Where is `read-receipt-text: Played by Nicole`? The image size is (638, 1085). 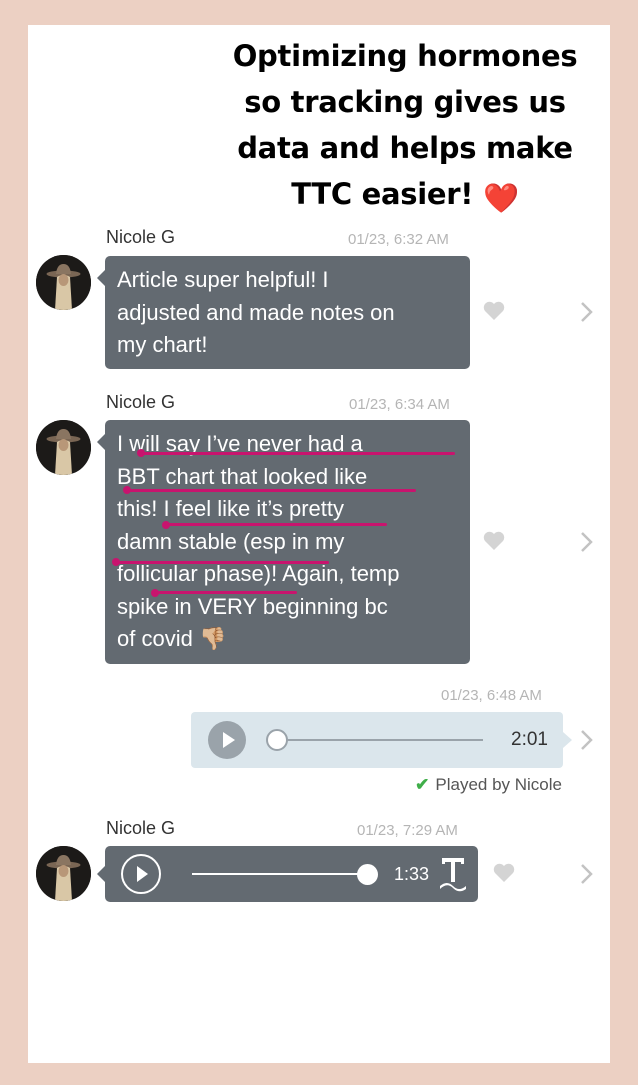
read-receipt-text: Played by Nicole is located at coordinates (498, 784).